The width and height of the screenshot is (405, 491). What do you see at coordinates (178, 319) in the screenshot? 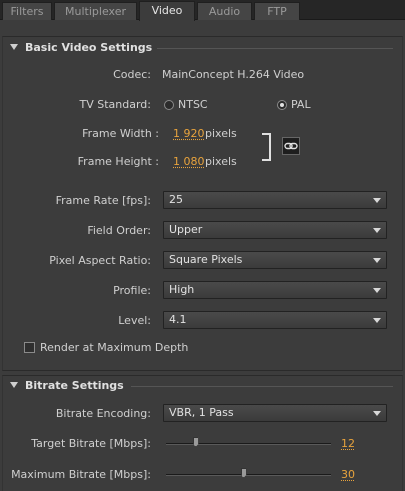
I see `level-value: 4.1` at bounding box center [178, 319].